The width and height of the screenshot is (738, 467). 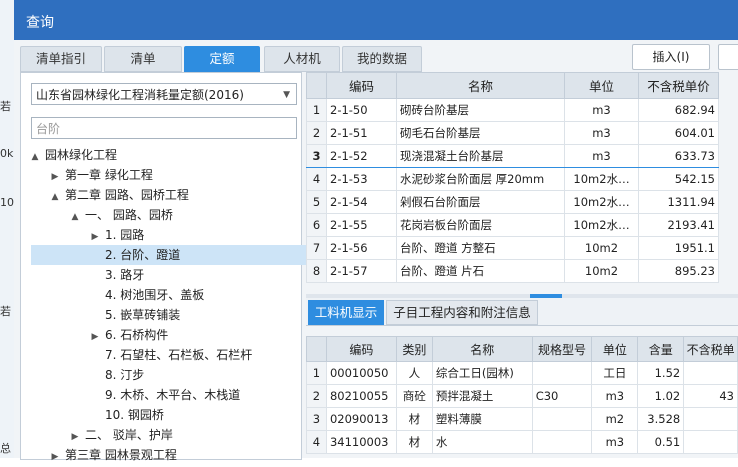 What do you see at coordinates (512, 225) in the screenshot?
I see `table-row: 6 2-1-55 花岗岩板台阶面层 10m2水… 2193.41` at bounding box center [512, 225].